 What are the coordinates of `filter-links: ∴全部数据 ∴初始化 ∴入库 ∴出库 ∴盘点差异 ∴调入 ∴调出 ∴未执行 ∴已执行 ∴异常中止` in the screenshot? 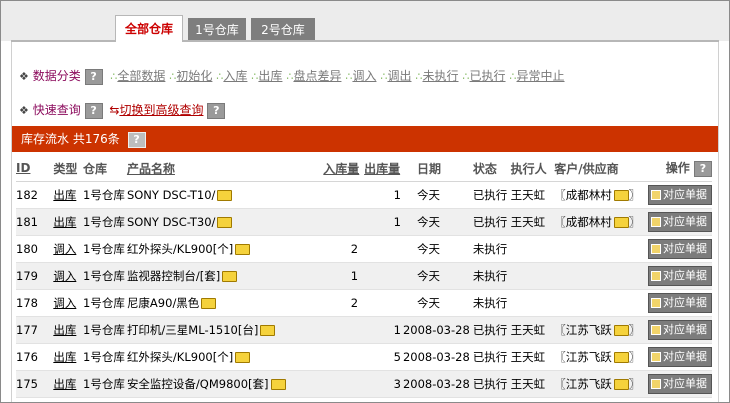 It's located at (335, 76).